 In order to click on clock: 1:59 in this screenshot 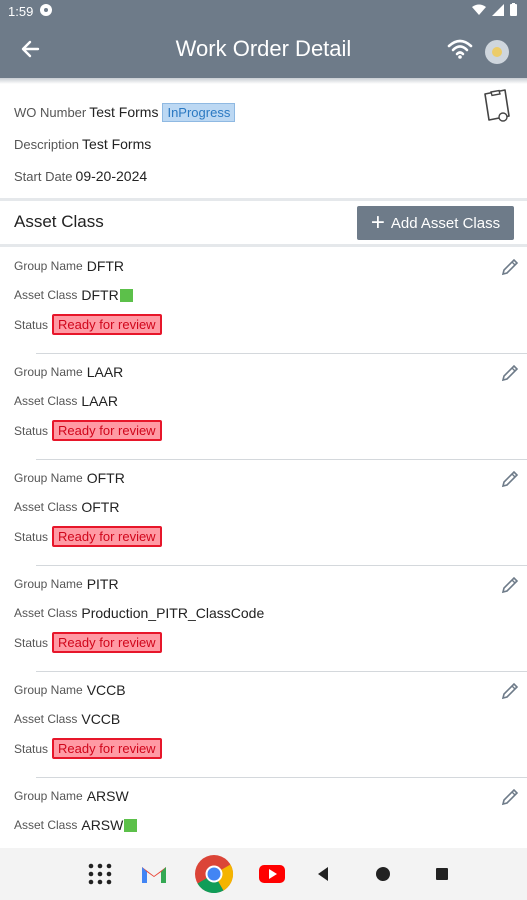, I will do `click(21, 11)`.